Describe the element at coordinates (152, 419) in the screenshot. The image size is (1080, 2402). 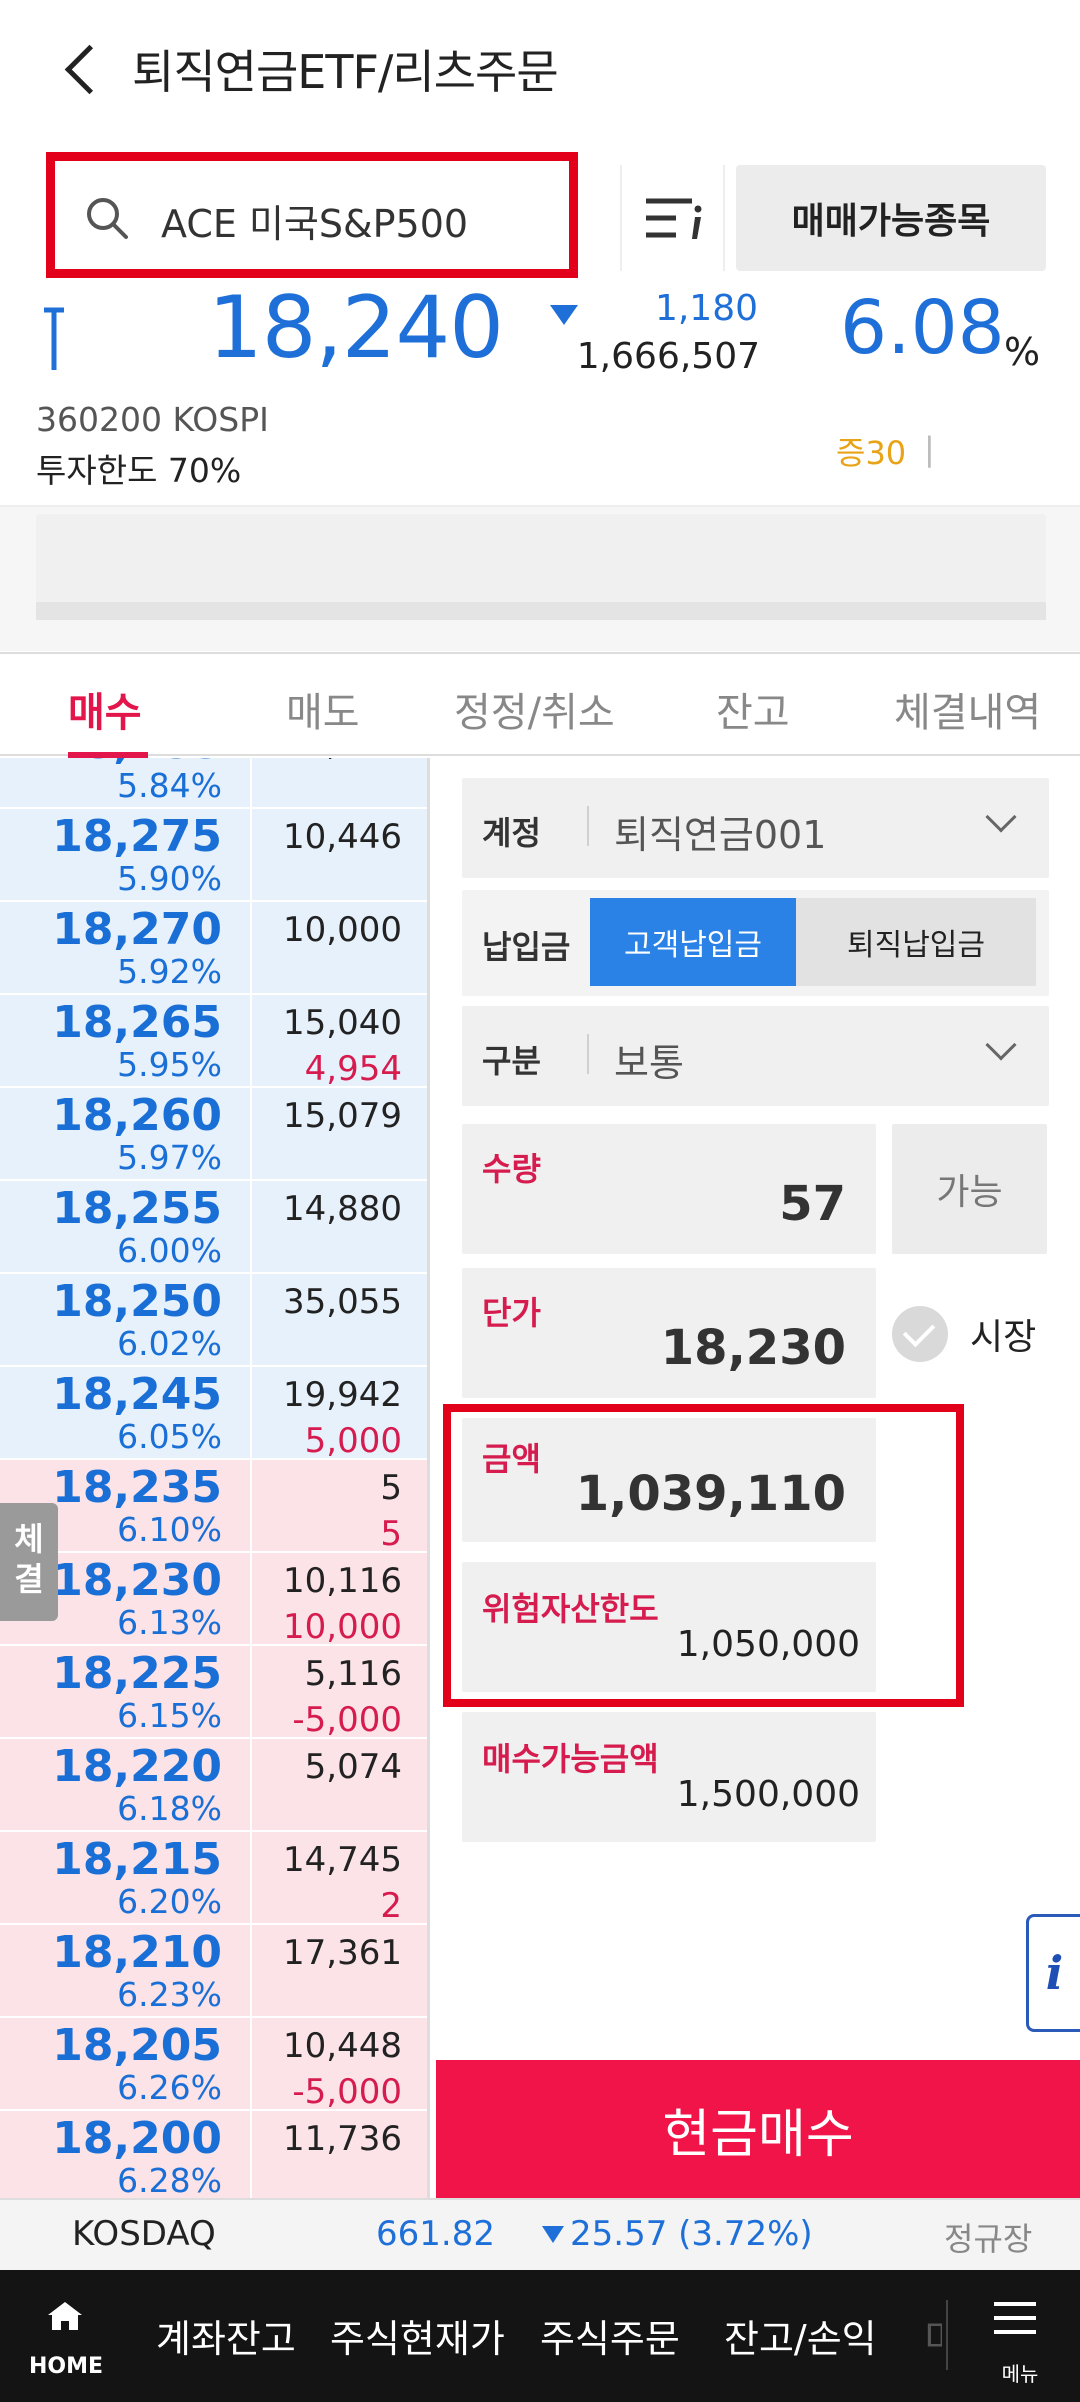
I see `stock-code-market: 360200 KOSPI` at that location.